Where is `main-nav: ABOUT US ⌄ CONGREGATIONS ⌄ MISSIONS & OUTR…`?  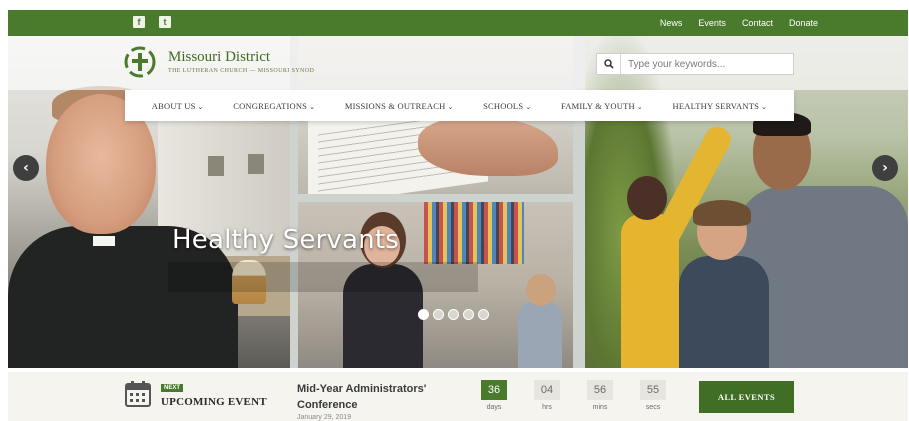
main-nav: ABOUT US ⌄ CONGREGATIONS ⌄ MISSIONS & OUTR… is located at coordinates (459, 105).